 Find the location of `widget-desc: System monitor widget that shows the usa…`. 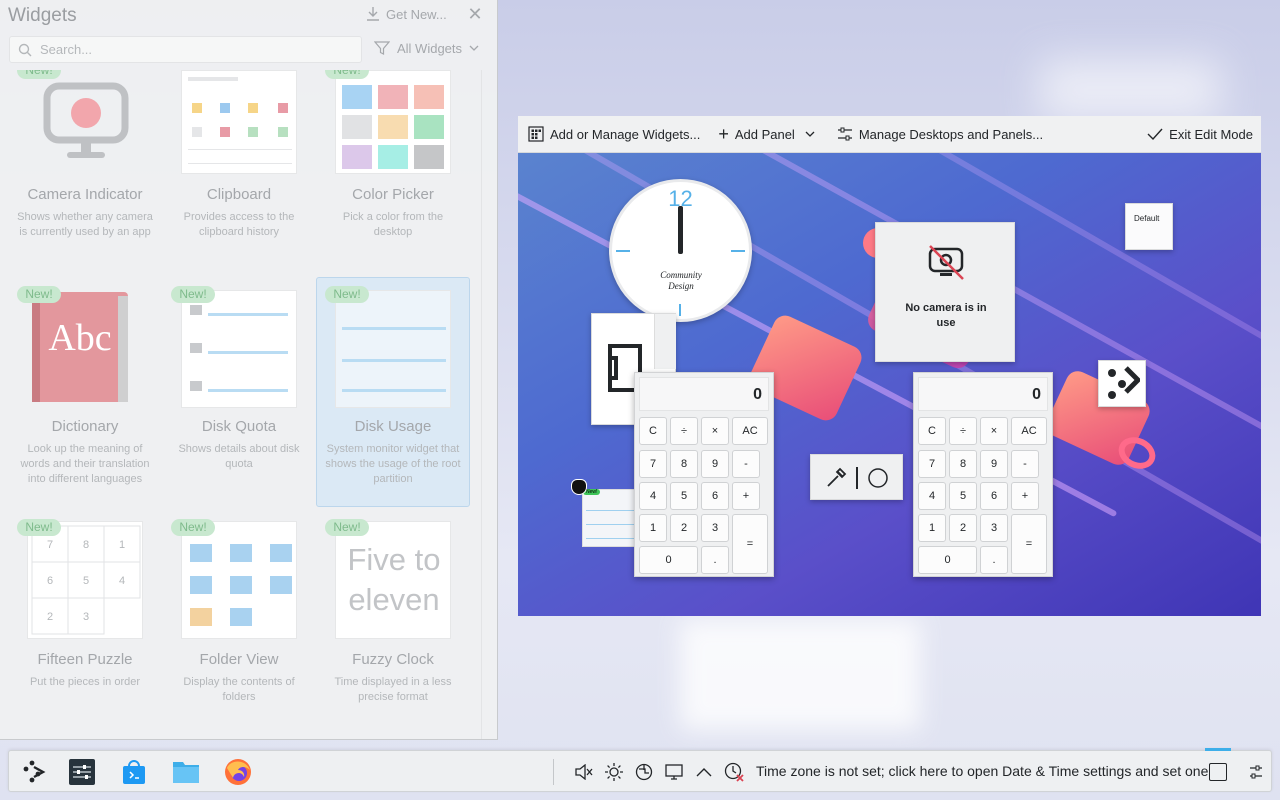

widget-desc: System monitor widget that shows the usa… is located at coordinates (393, 464).